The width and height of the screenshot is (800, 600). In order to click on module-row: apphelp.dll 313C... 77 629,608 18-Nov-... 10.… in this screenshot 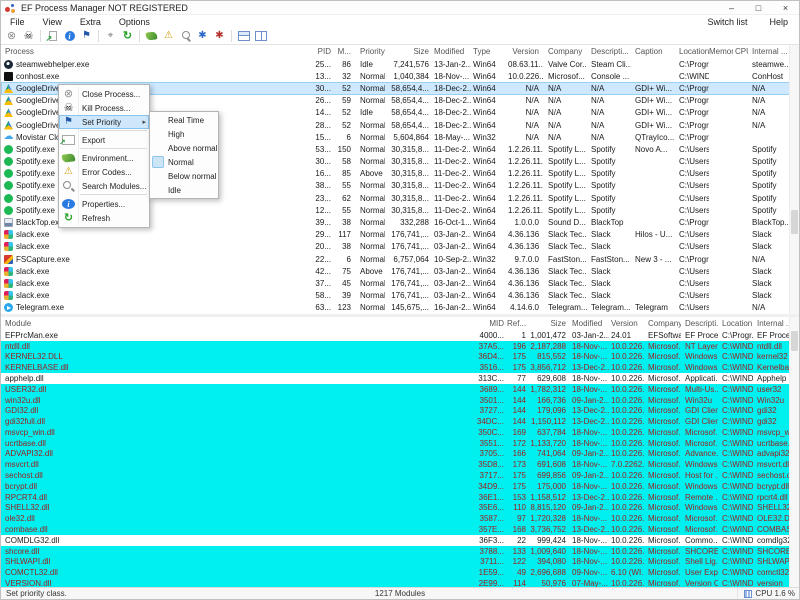, I will do `click(400, 378)`.